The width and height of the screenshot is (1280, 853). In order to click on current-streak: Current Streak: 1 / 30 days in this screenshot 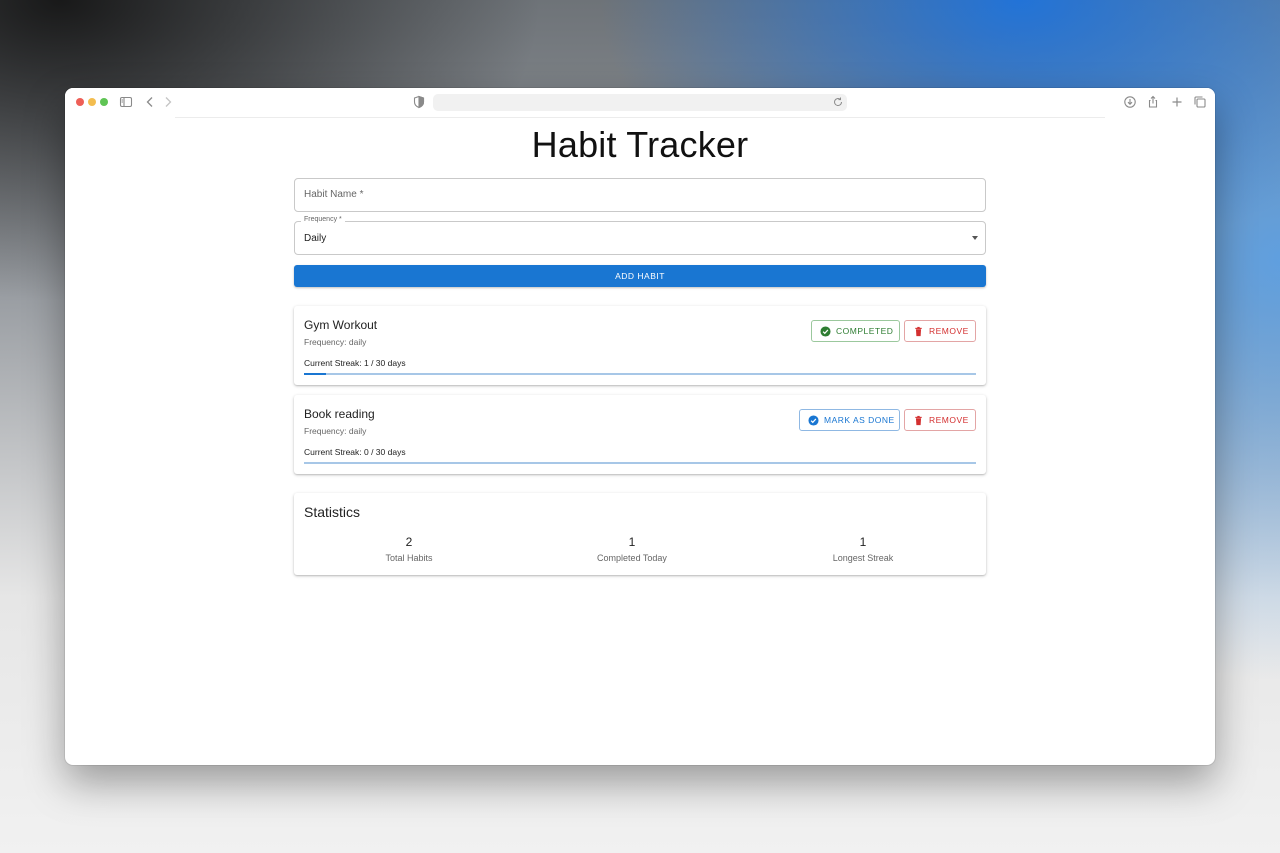, I will do `click(355, 363)`.